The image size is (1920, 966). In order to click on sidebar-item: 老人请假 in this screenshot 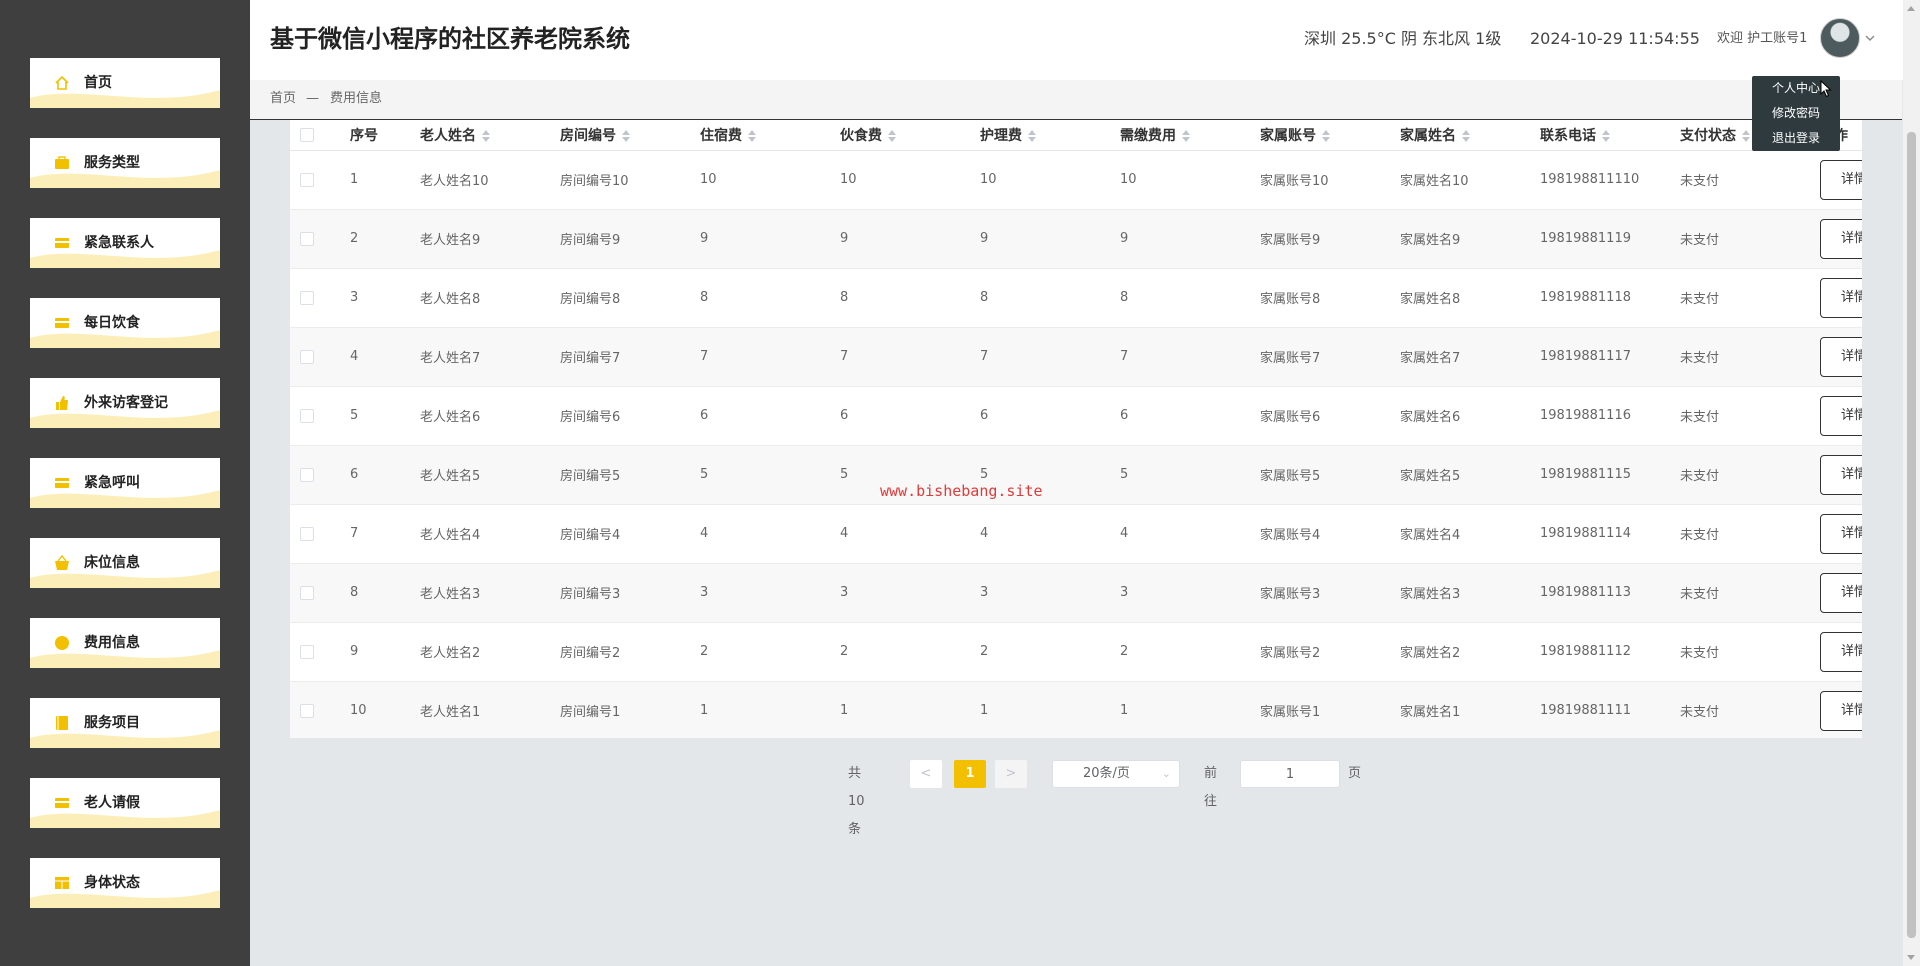, I will do `click(125, 803)`.